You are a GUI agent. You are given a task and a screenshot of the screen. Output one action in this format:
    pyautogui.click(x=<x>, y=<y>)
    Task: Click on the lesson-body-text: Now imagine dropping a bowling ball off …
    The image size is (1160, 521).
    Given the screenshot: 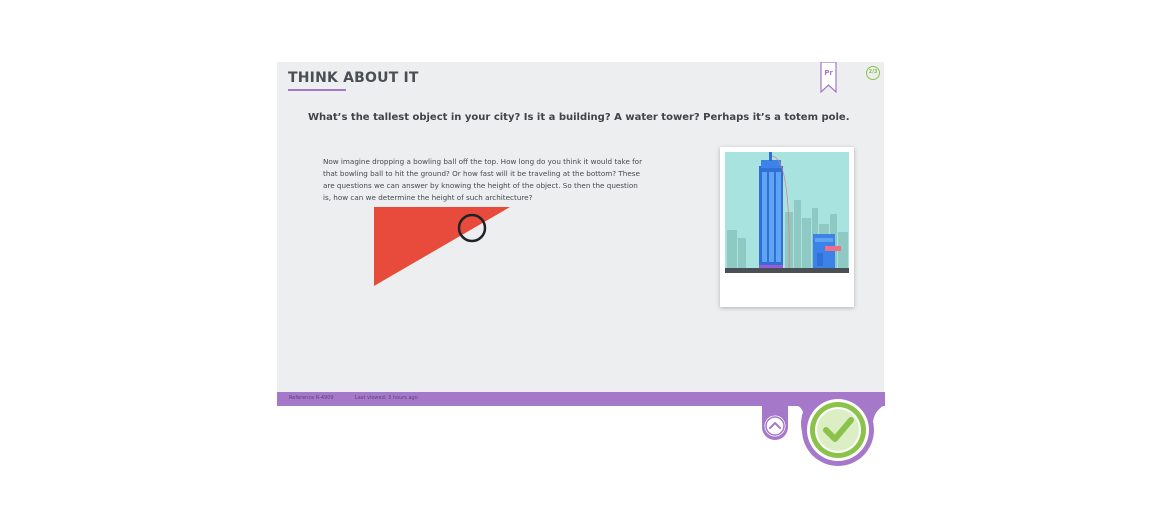 What is the action you would take?
    pyautogui.click(x=483, y=179)
    